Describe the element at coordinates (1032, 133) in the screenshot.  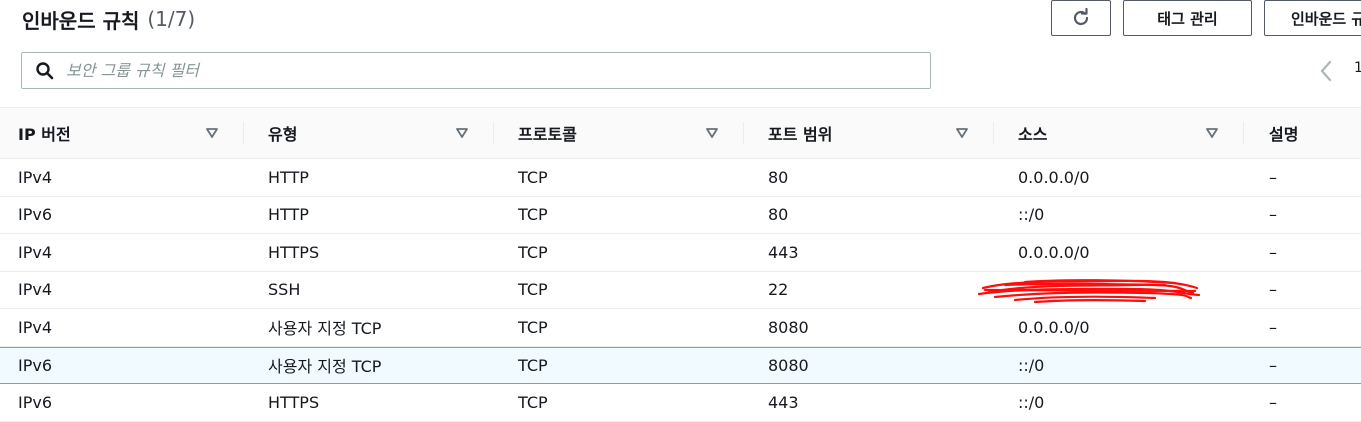
I see `column-header-source: 소스` at that location.